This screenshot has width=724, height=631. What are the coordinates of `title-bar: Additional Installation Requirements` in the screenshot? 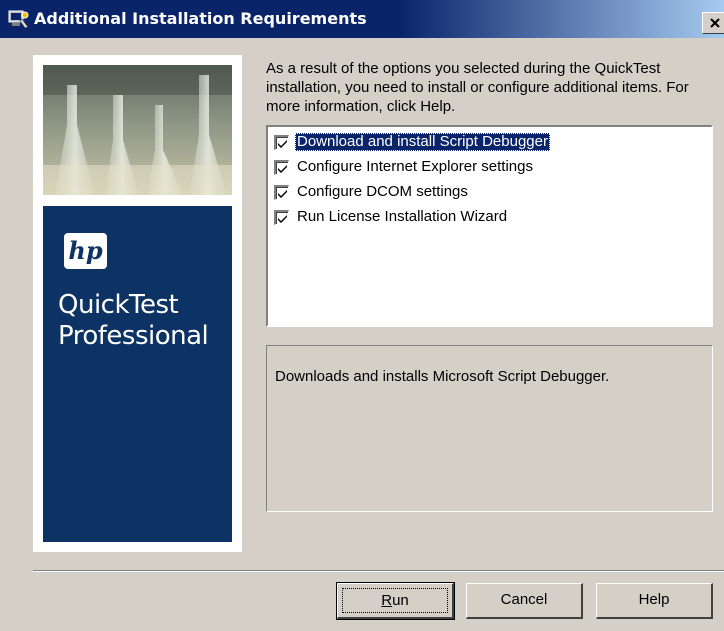 It's located at (362, 19).